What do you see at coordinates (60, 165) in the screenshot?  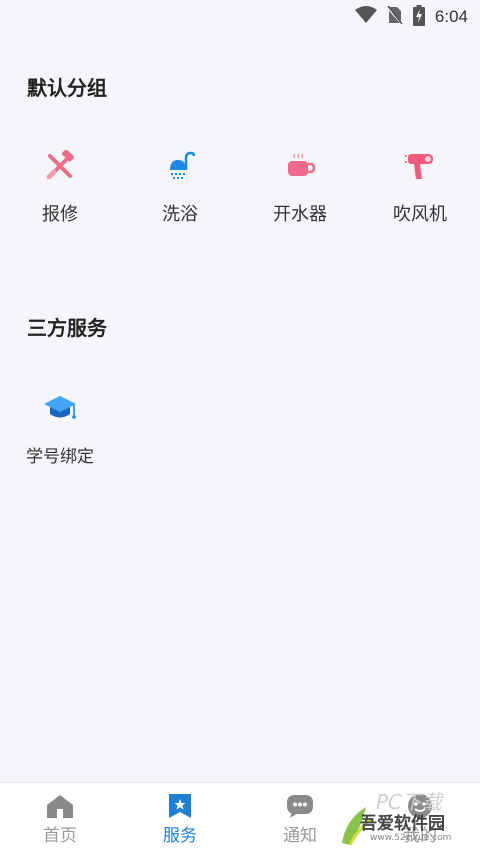 I see `repair-tools-icon` at bounding box center [60, 165].